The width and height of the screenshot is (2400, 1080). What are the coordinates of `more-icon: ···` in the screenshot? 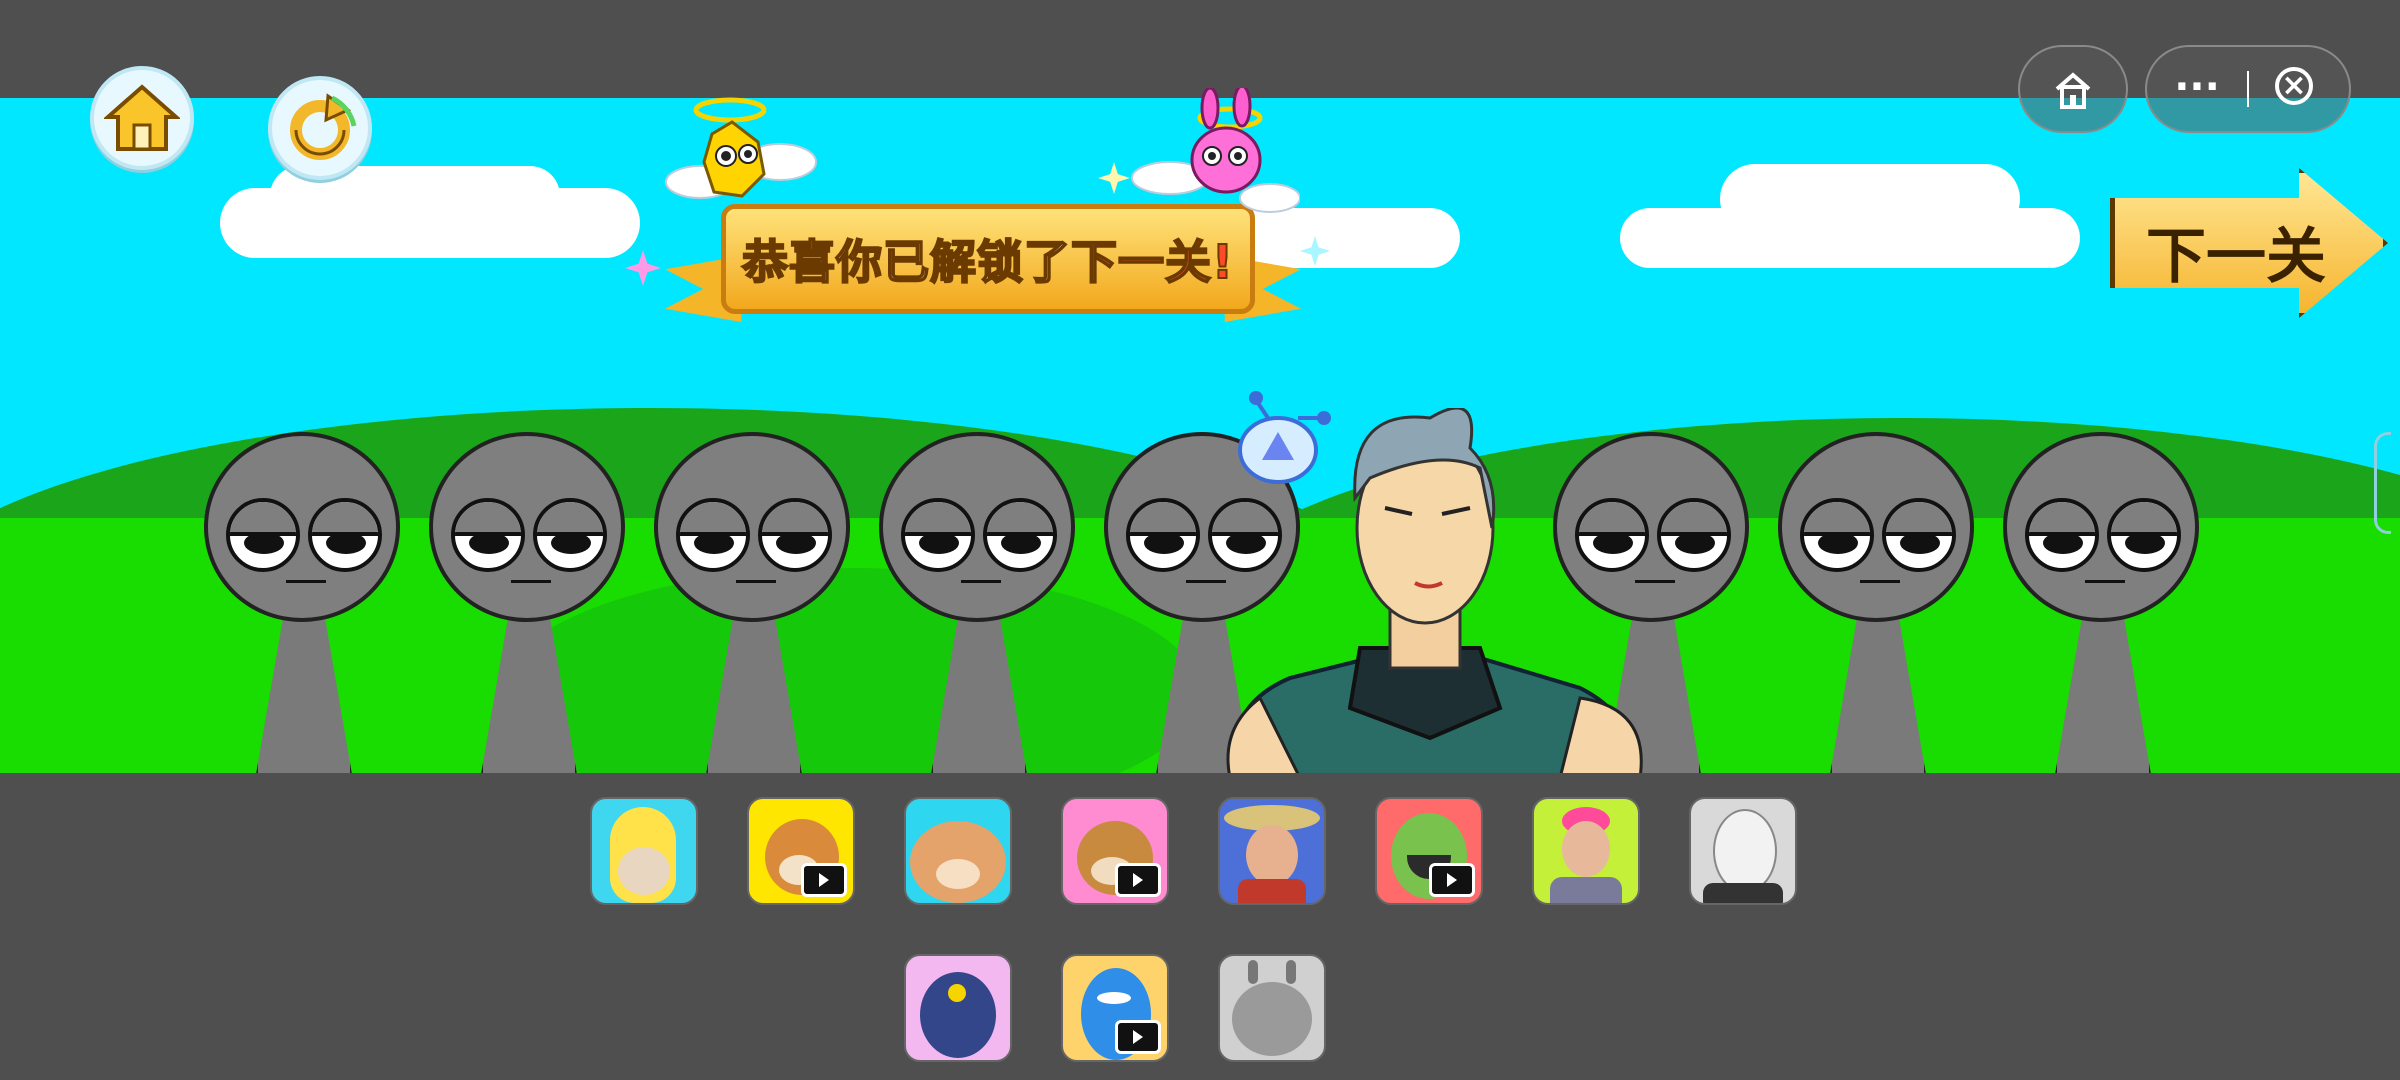 It's located at (2197, 87).